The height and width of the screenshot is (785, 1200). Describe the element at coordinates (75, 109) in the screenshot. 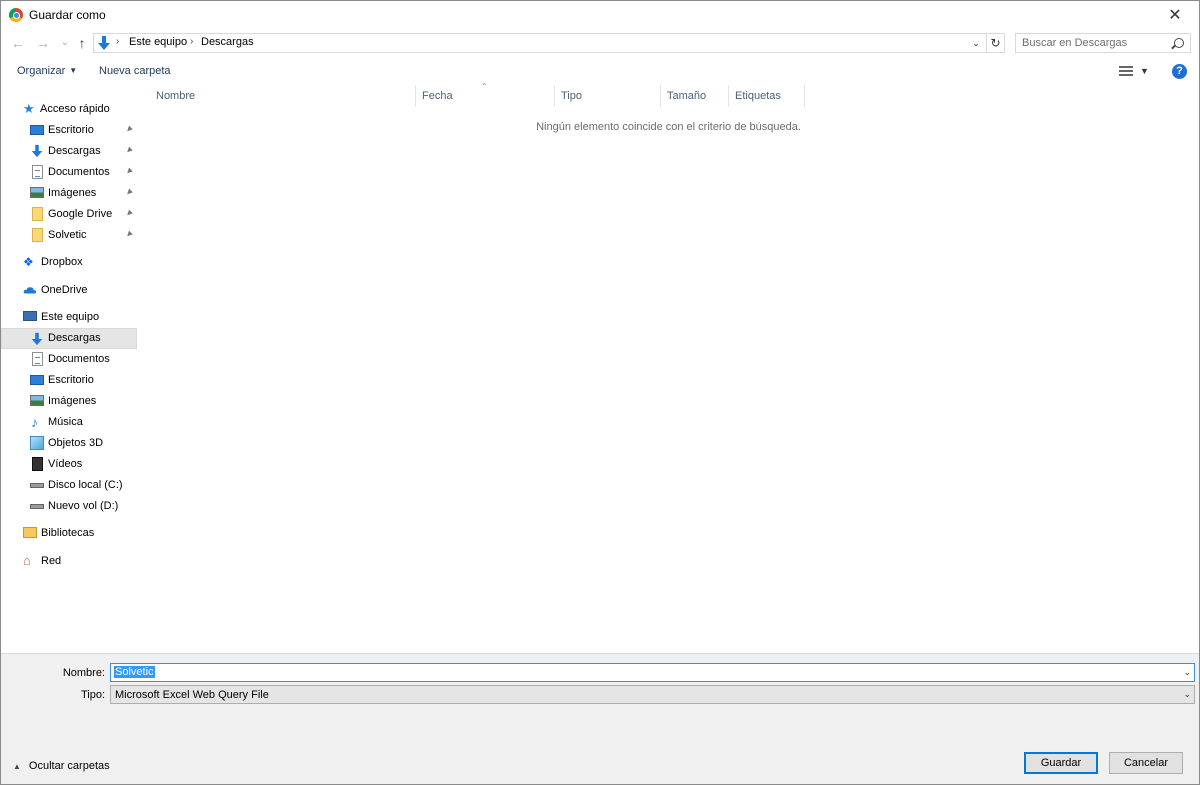

I see `sidebar-item-label: Acceso rápido` at that location.